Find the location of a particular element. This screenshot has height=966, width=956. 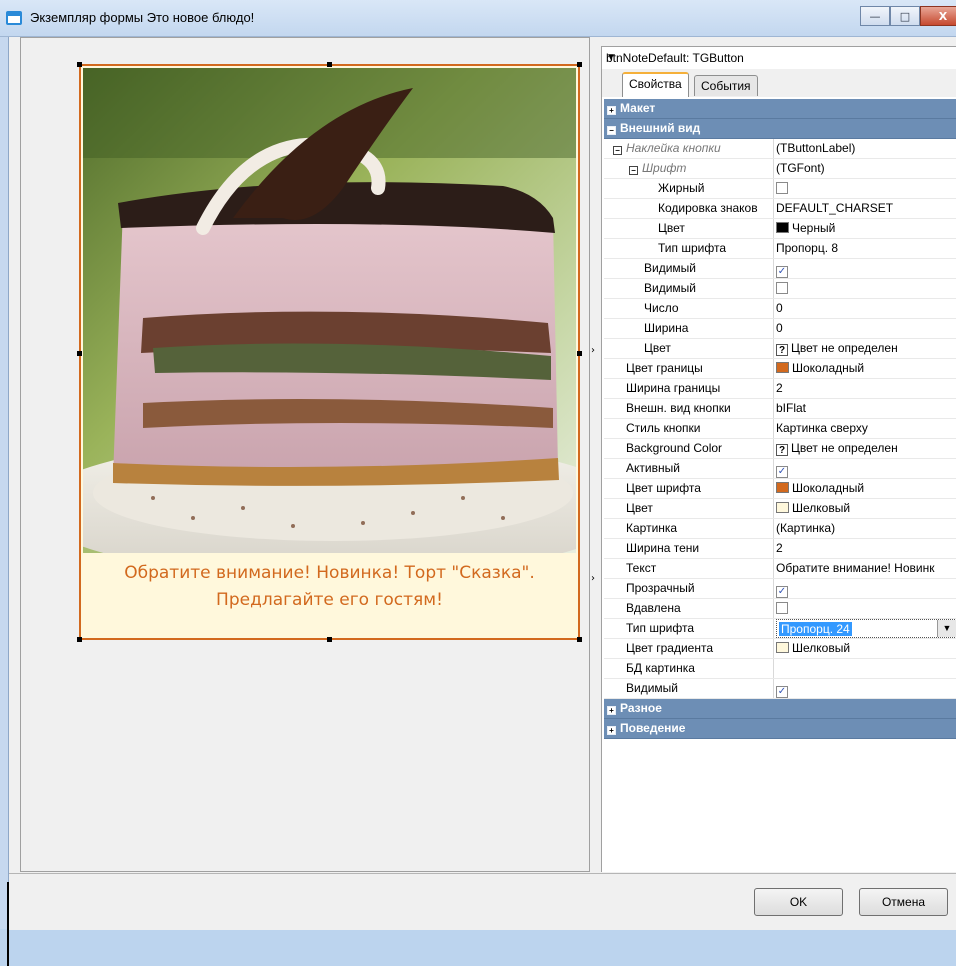

property-row: Картинка (Картинка) is located at coordinates (780, 529).